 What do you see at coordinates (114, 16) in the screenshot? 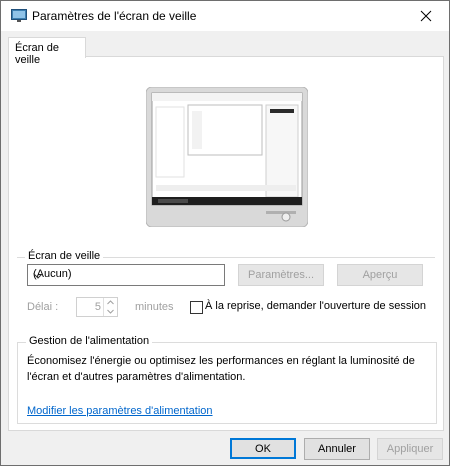
I see `window-title: Paramètres de l'écran de veille` at bounding box center [114, 16].